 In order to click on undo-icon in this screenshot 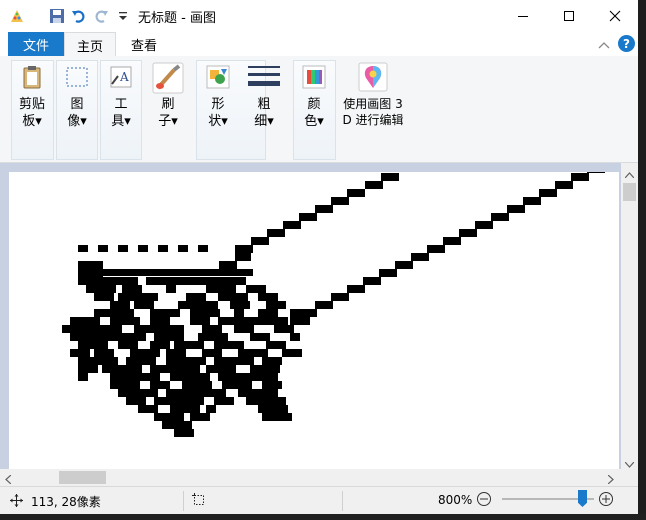, I will do `click(79, 16)`.